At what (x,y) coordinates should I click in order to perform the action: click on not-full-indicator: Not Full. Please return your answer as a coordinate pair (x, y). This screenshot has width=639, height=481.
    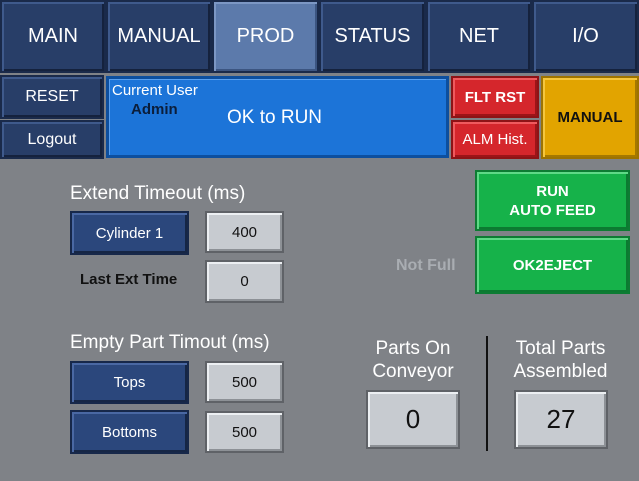
    Looking at the image, I should click on (426, 265).